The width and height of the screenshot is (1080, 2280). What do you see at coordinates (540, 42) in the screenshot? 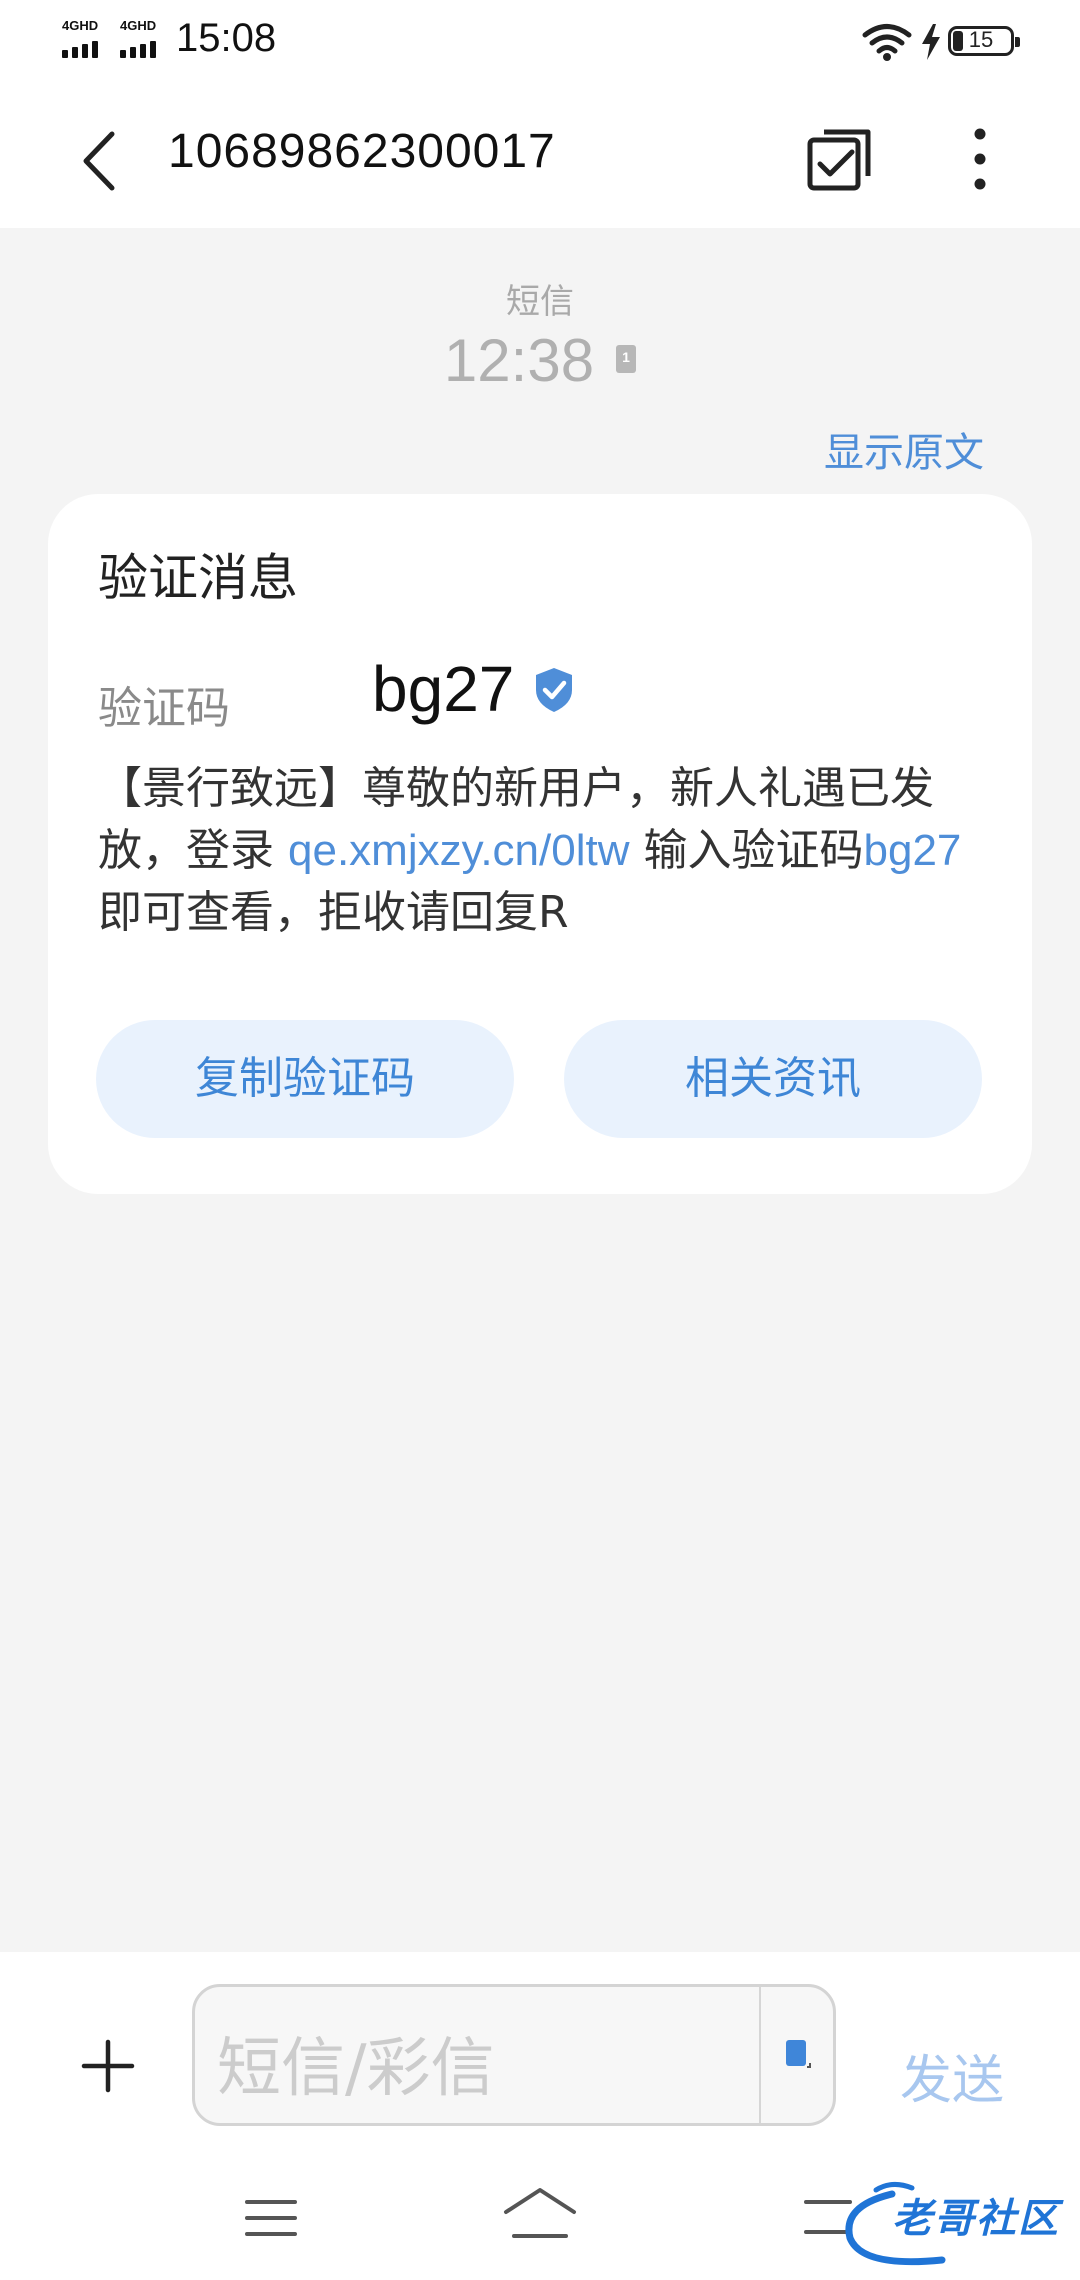
I see `status-bar: 4GHD 4GHD 15:08 15` at bounding box center [540, 42].